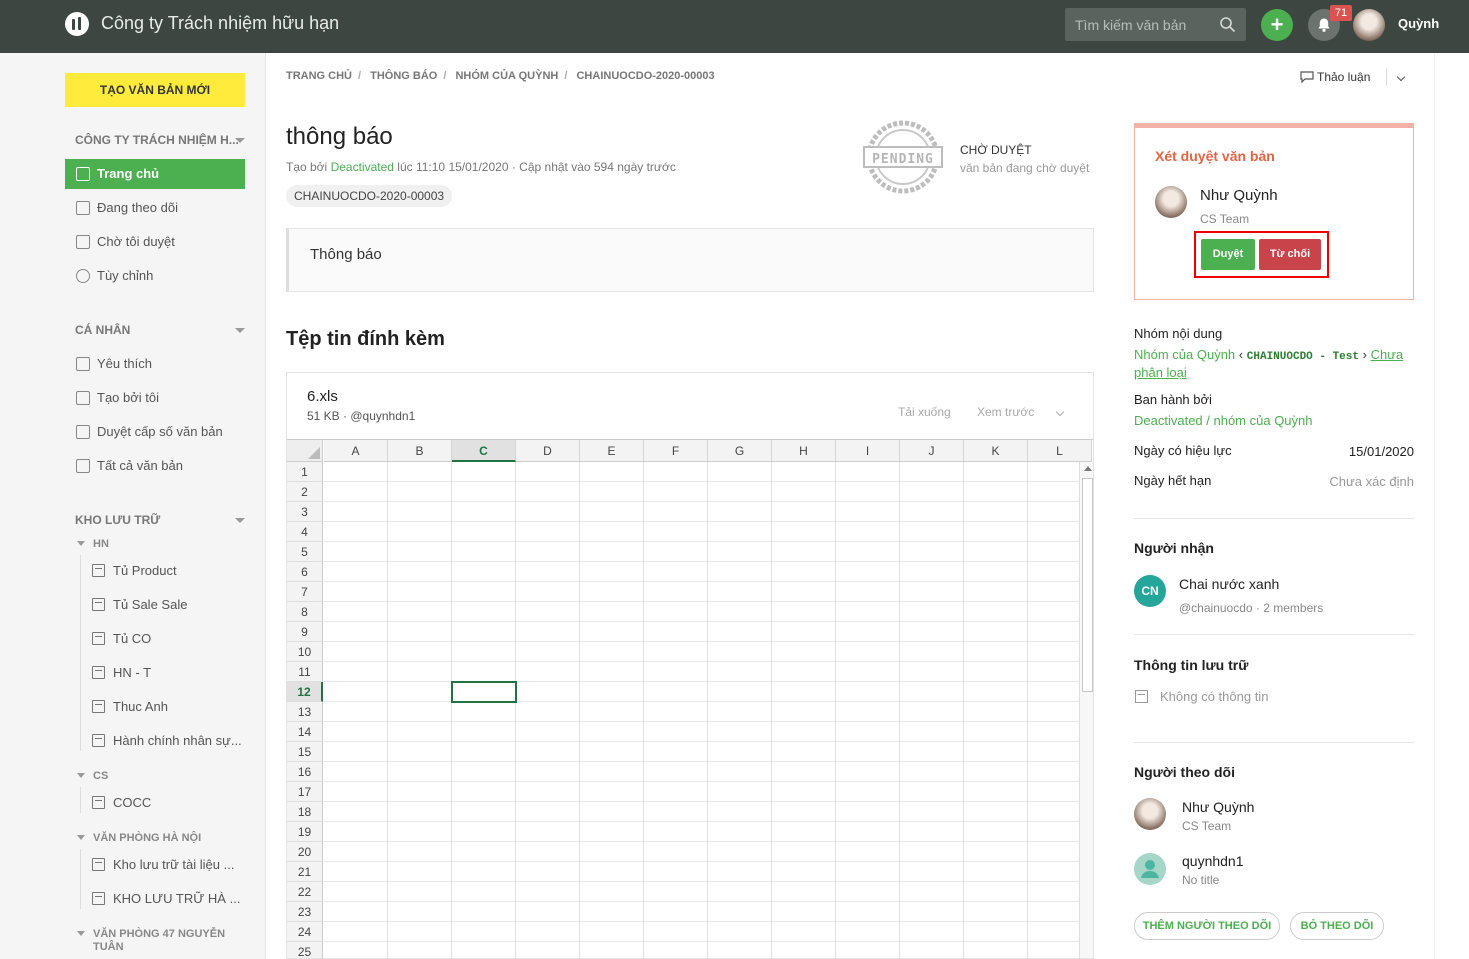 This screenshot has width=1469, height=959. I want to click on scroll-thumb, so click(1087, 585).